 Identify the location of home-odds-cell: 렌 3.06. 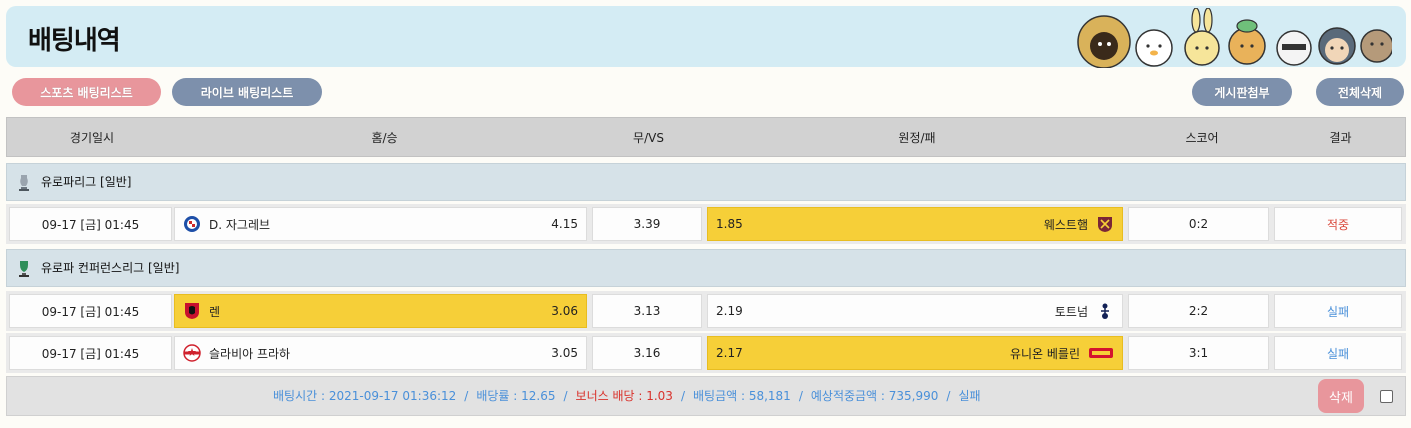
(380, 311).